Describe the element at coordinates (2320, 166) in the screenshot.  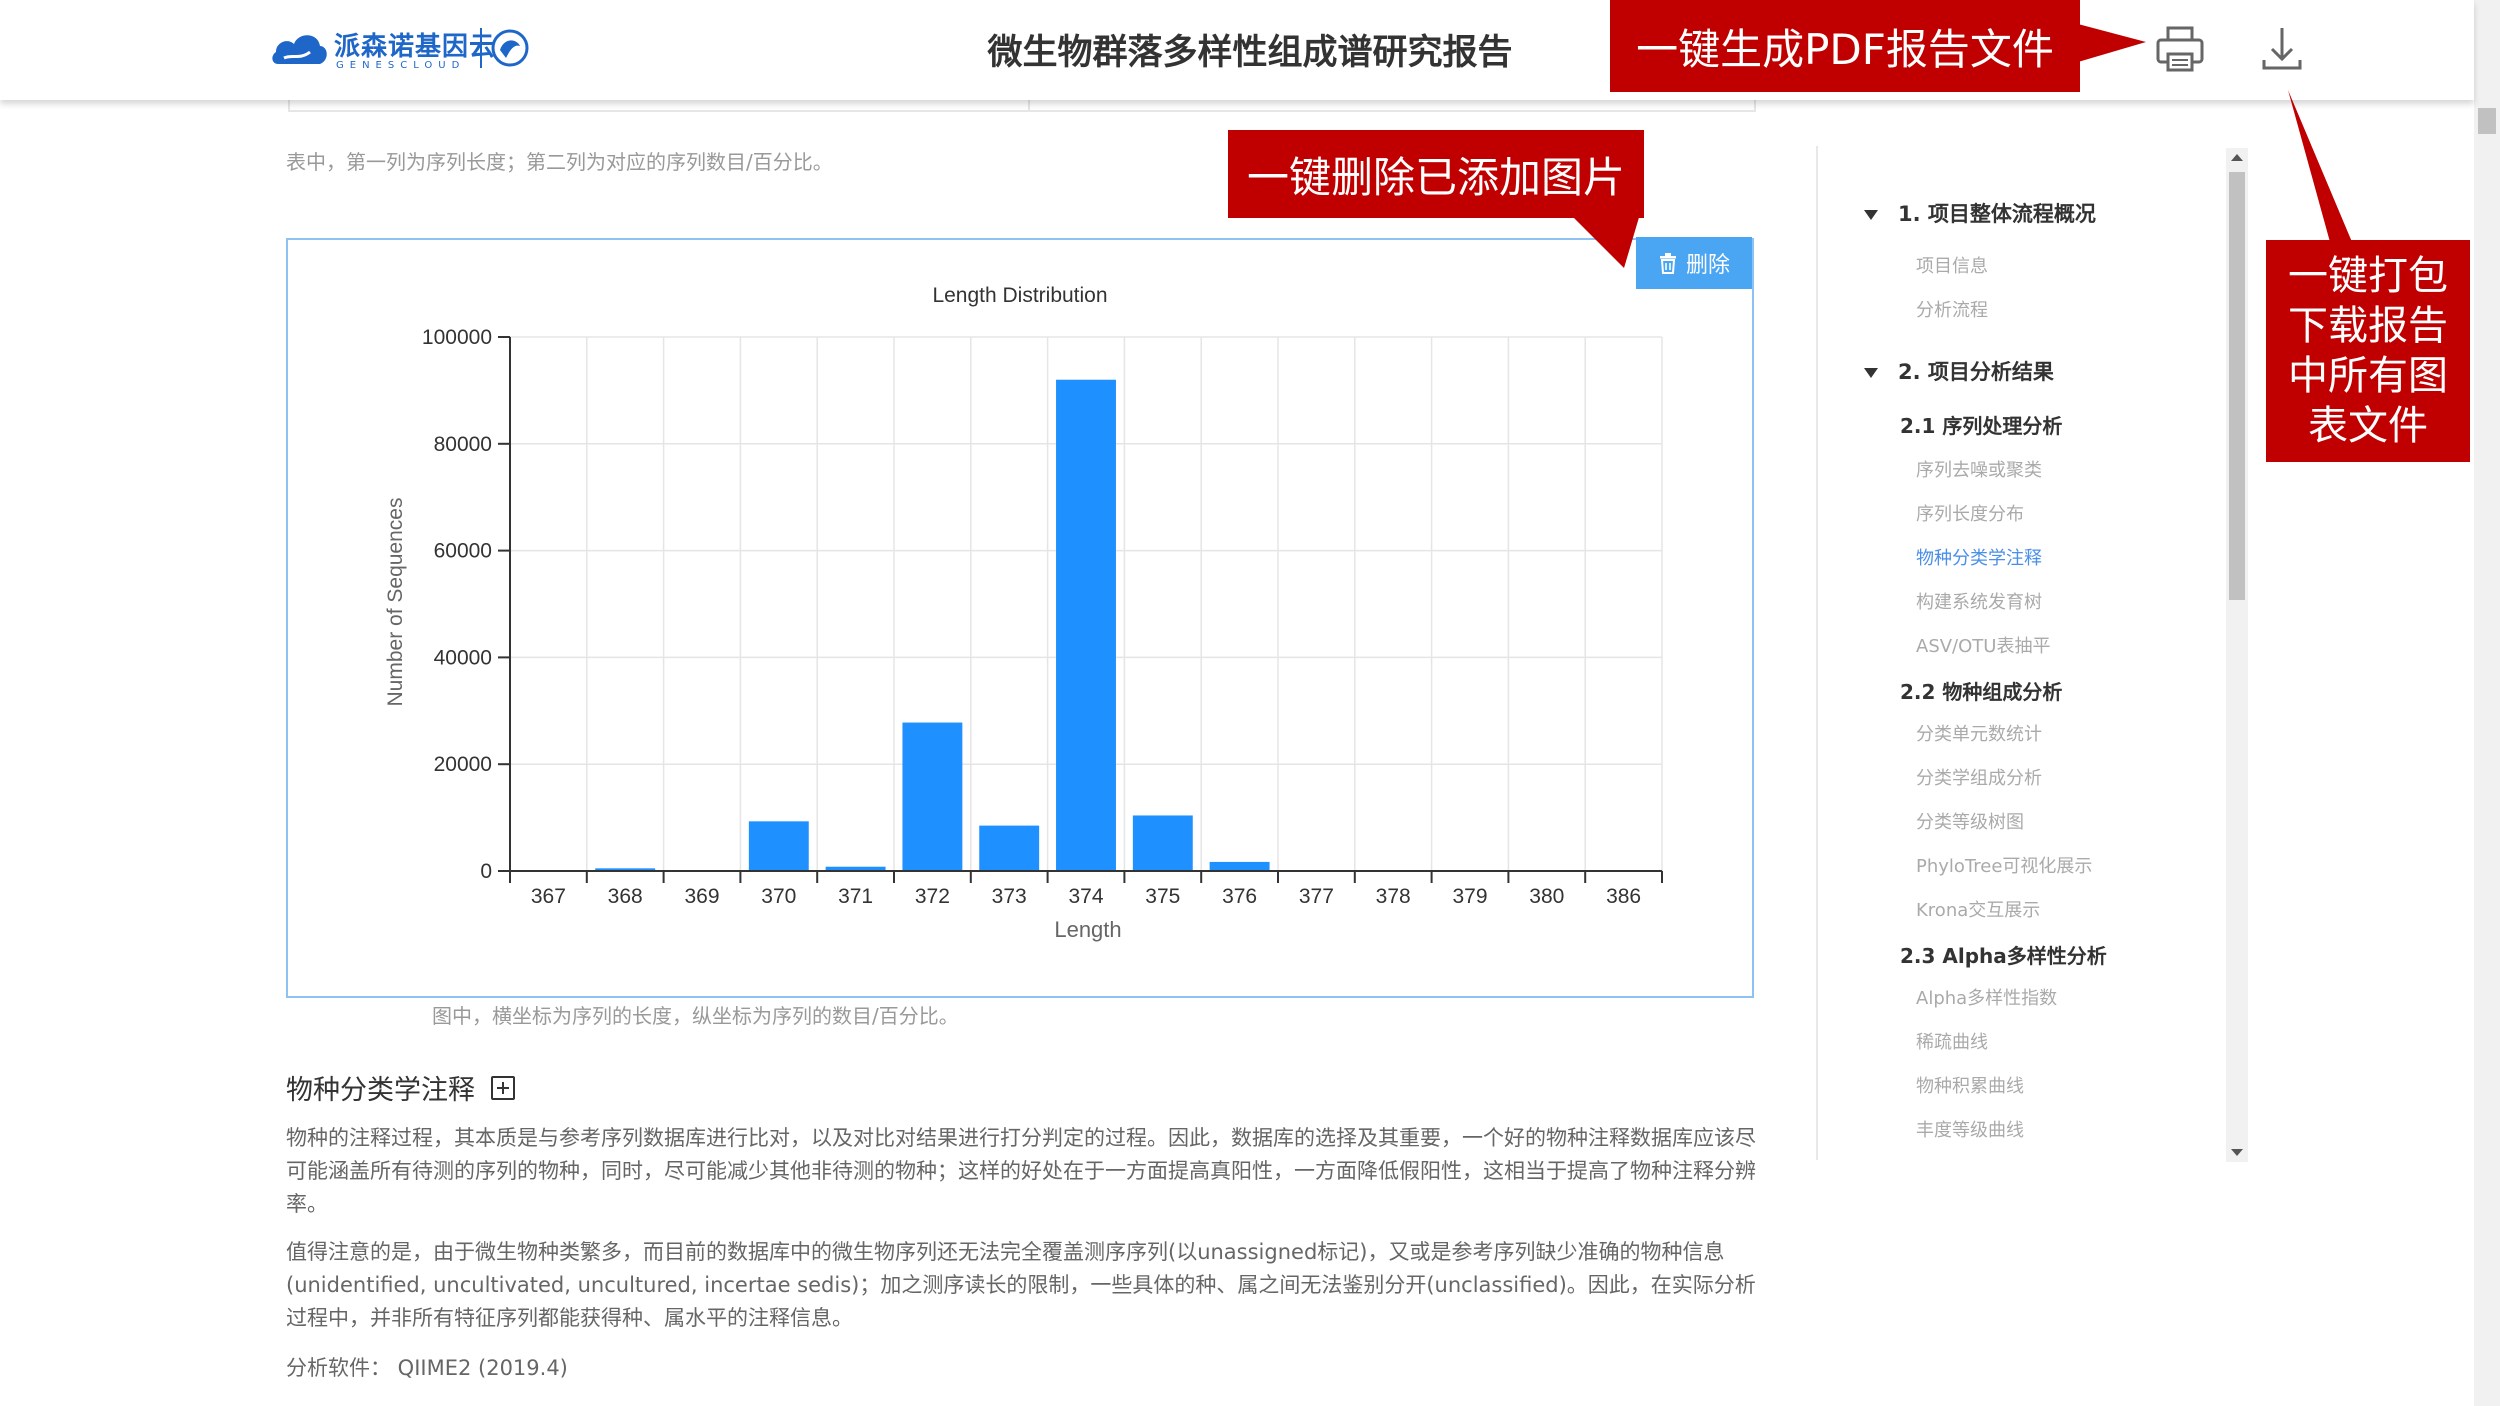
I see `pointer-download` at that location.